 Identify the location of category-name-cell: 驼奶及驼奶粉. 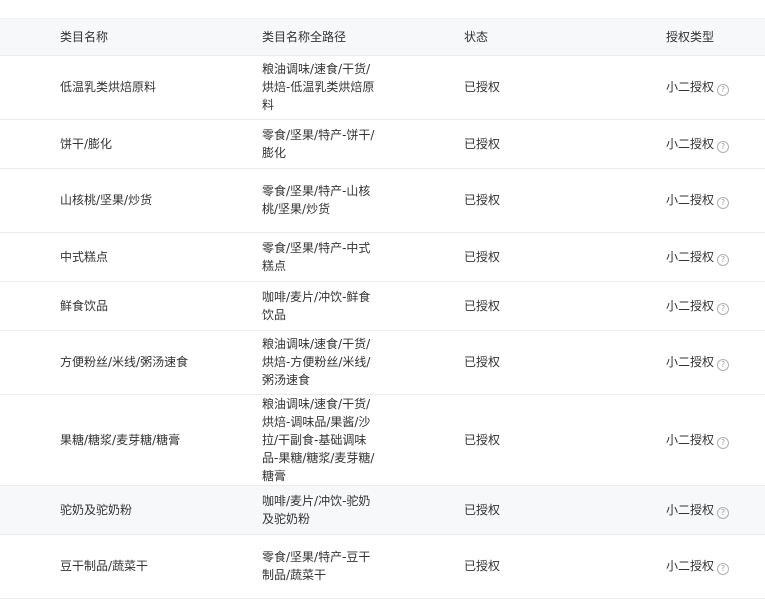
(96, 509).